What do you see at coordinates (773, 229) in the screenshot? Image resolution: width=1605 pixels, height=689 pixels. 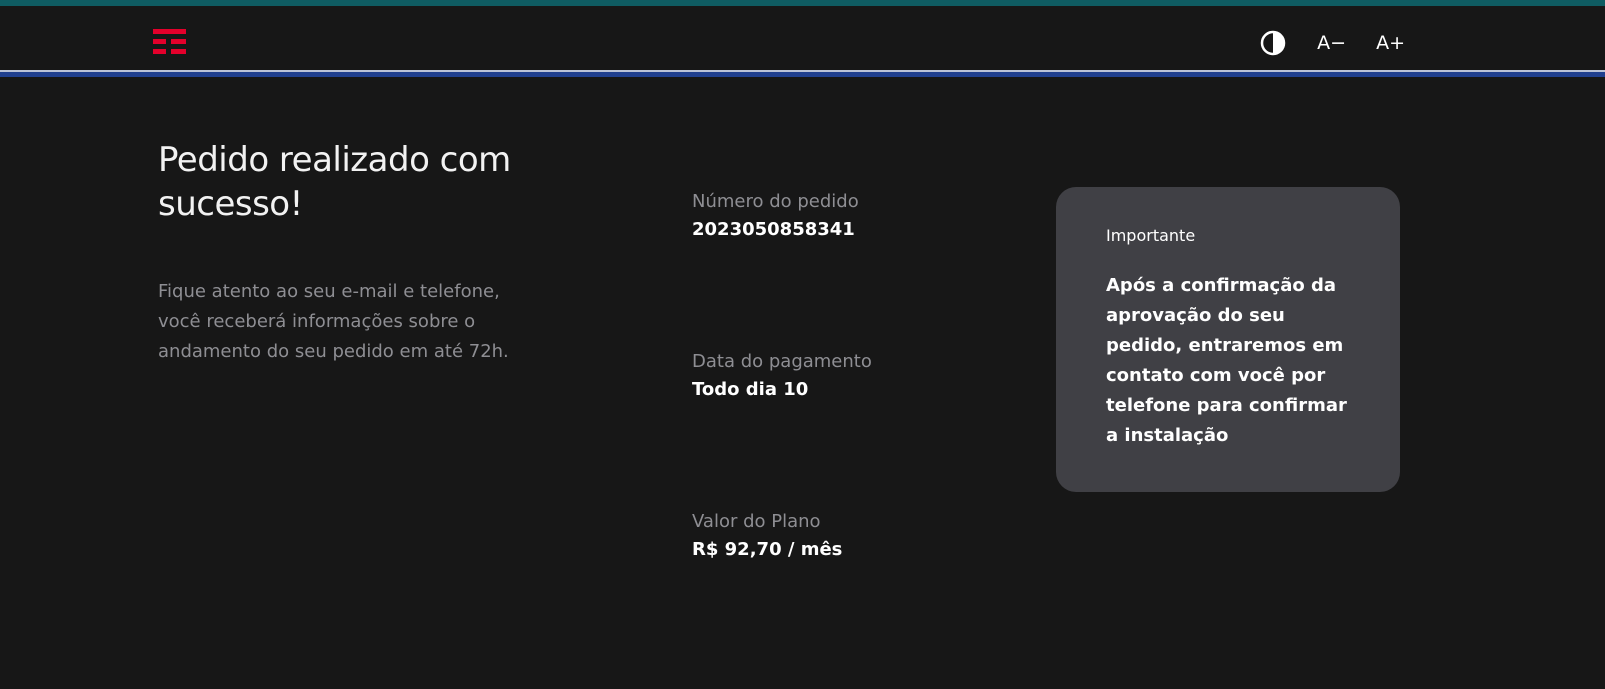 I see `order-number-value: 2023050858341` at bounding box center [773, 229].